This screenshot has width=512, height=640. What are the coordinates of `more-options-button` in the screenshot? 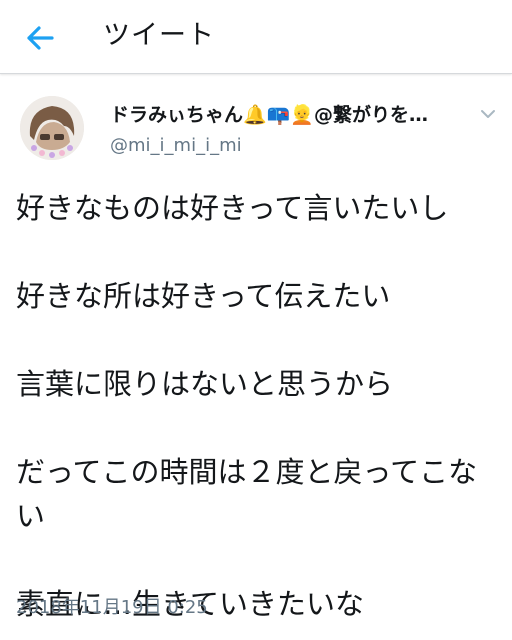 It's located at (488, 114).